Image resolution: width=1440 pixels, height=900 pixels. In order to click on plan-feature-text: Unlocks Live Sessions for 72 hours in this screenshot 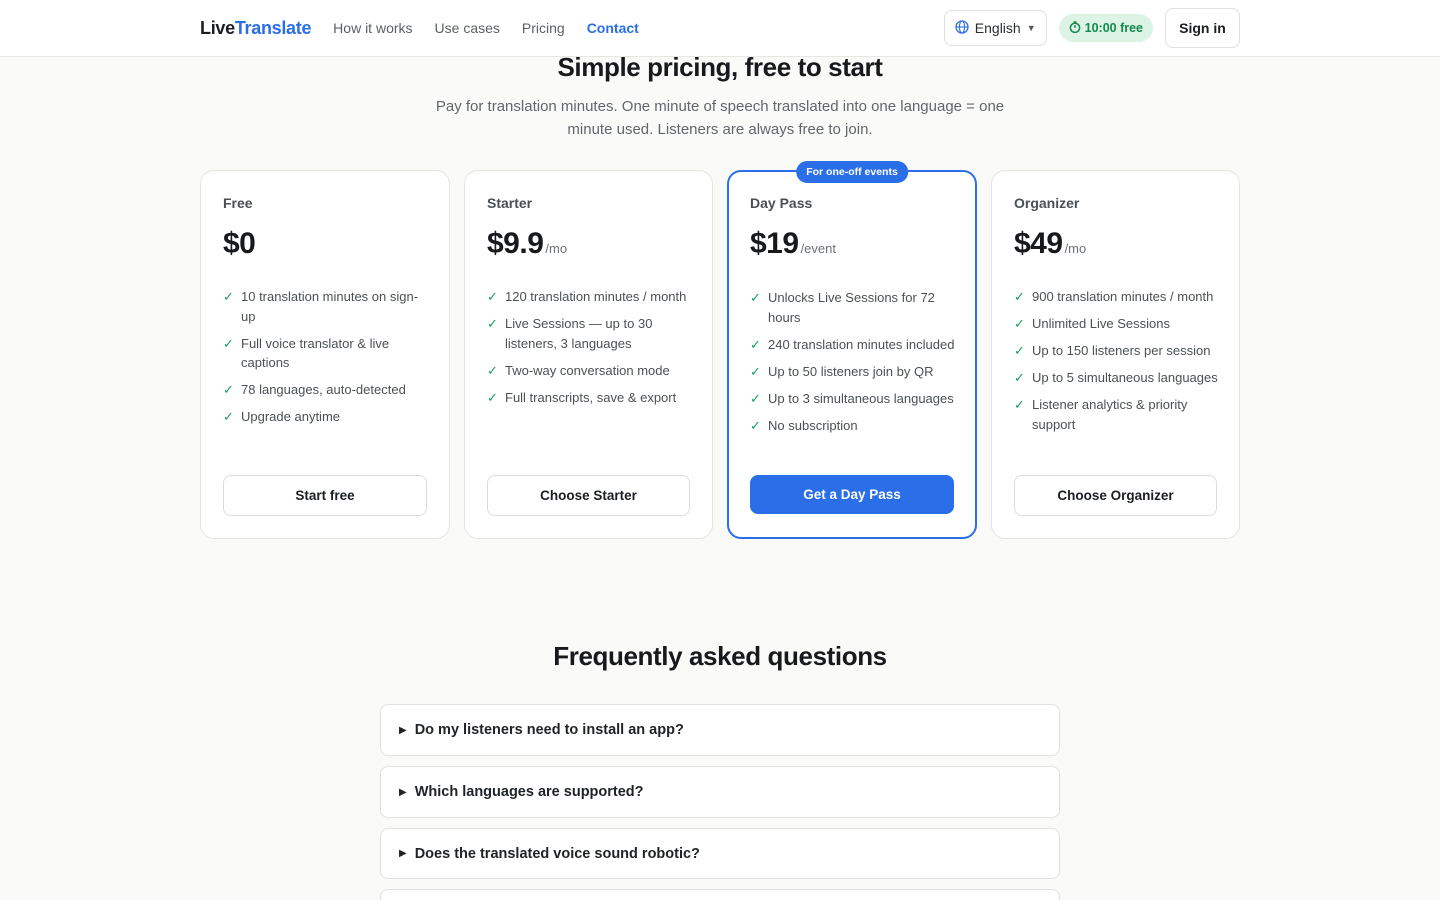, I will do `click(851, 307)`.